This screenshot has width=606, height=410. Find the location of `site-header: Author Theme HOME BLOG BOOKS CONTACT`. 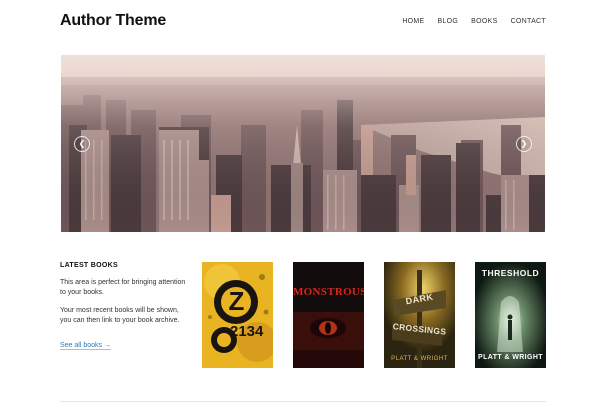

site-header: Author Theme HOME BLOG BOOKS CONTACT is located at coordinates (303, 25).